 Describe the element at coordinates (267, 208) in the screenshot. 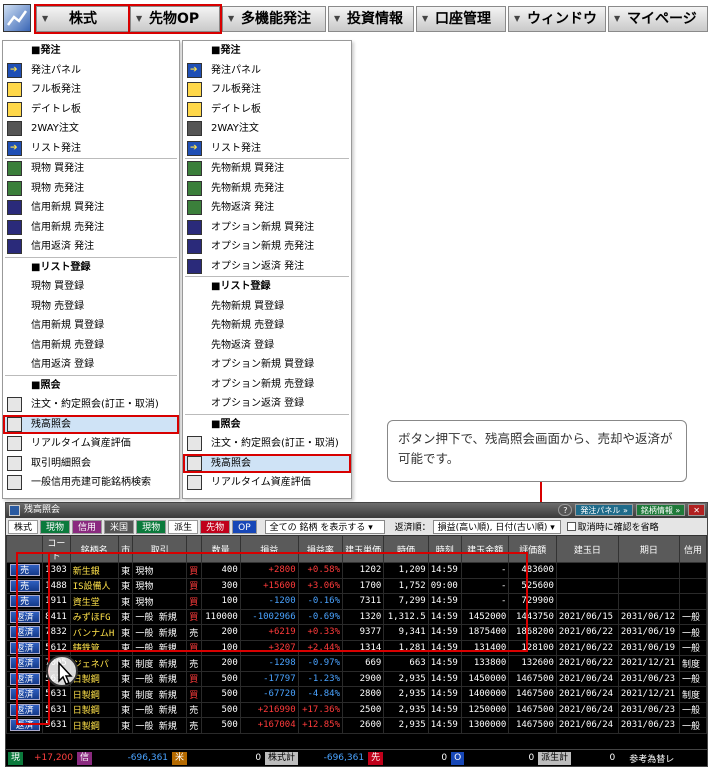

I see `menu-item-futures-repay: 先物返済 発注` at that location.